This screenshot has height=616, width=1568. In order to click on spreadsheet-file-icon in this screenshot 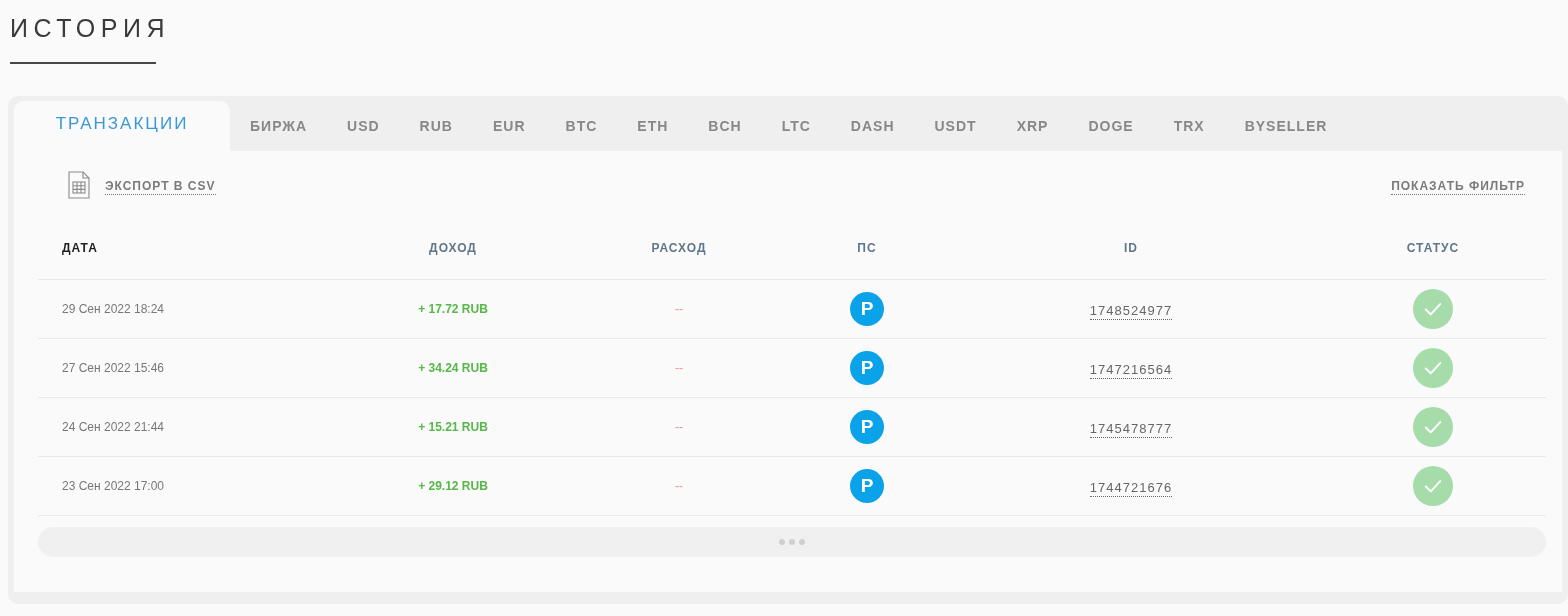, I will do `click(79, 185)`.